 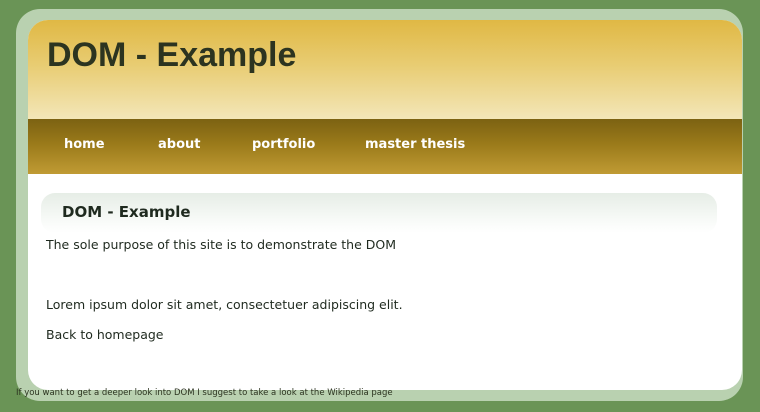 What do you see at coordinates (179, 144) in the screenshot?
I see `nav-item-about: about` at bounding box center [179, 144].